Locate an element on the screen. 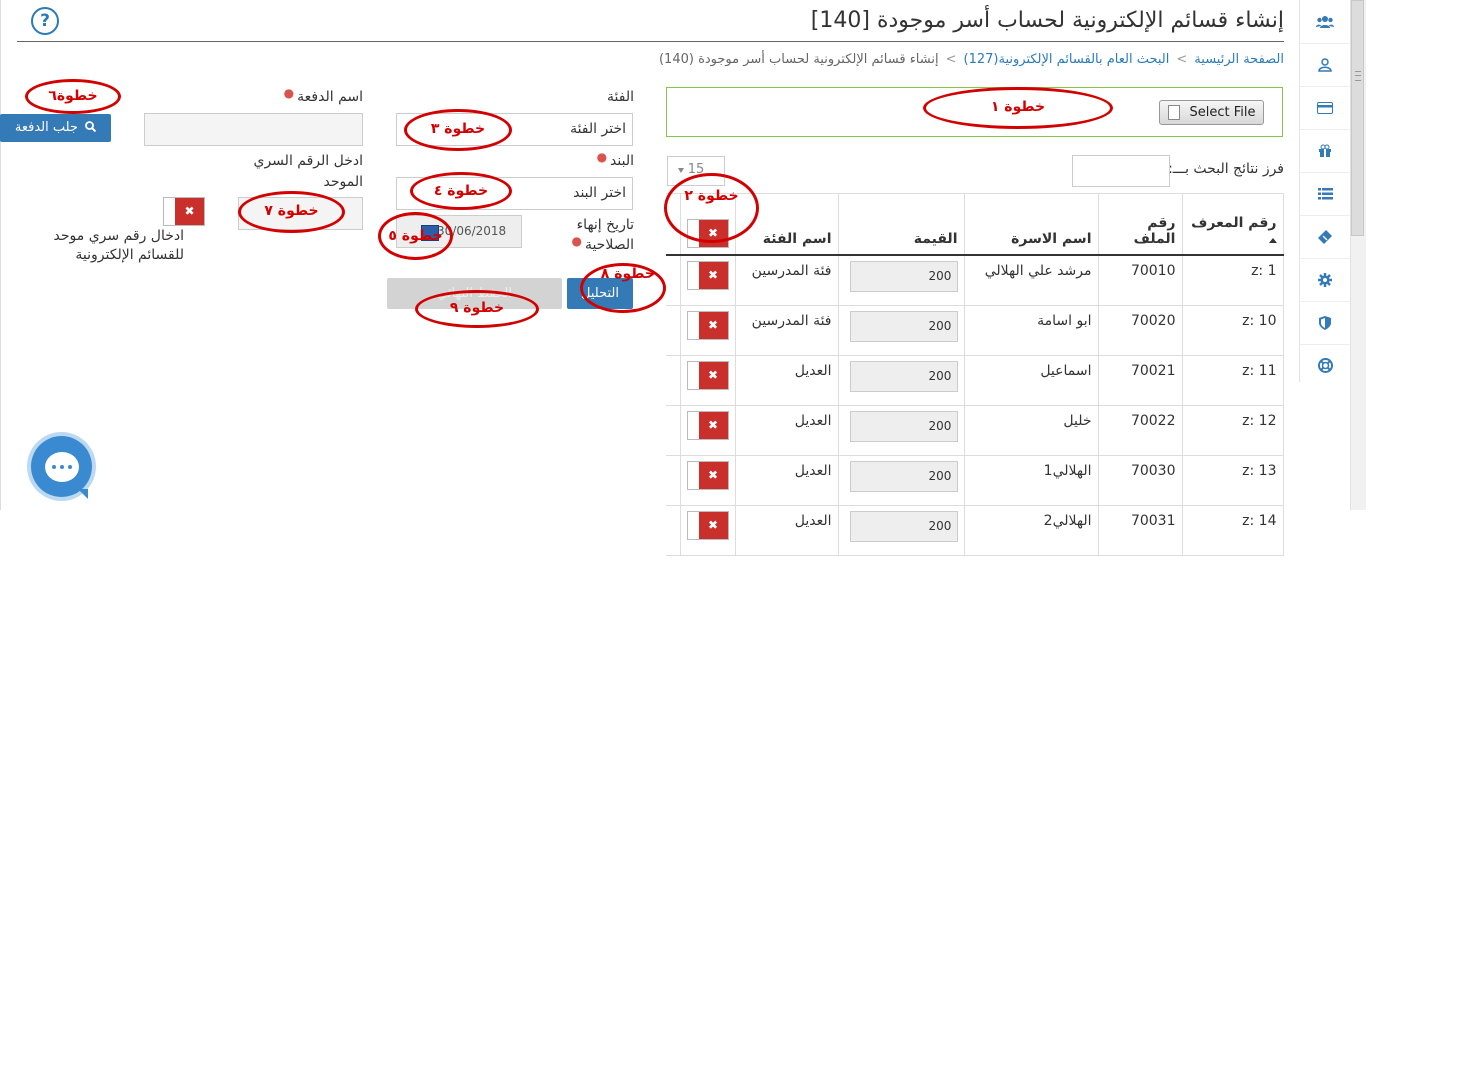 The image size is (1484, 1068). annotation-step-7: خطوة ٧ is located at coordinates (291, 212).